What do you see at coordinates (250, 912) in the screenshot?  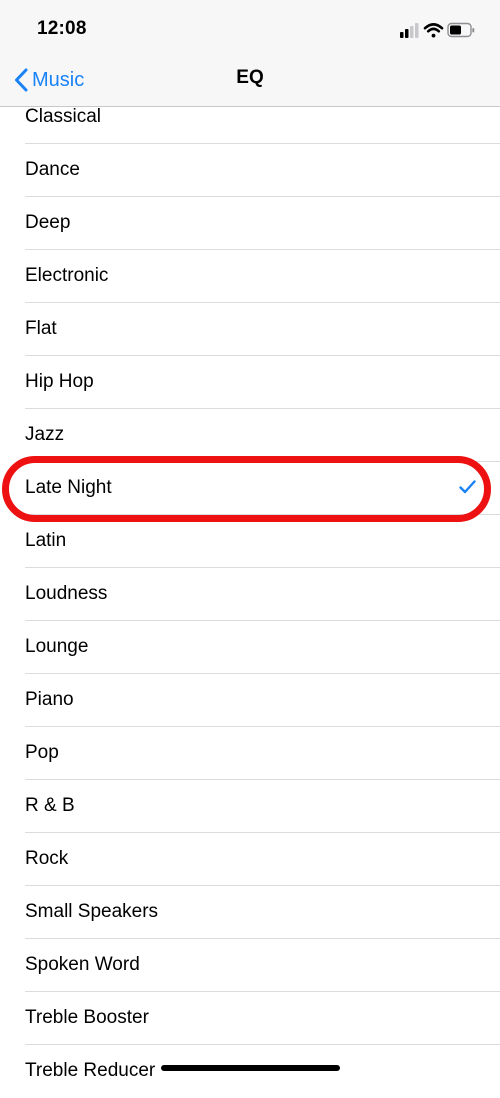 I see `list-item: Small Speakers` at bounding box center [250, 912].